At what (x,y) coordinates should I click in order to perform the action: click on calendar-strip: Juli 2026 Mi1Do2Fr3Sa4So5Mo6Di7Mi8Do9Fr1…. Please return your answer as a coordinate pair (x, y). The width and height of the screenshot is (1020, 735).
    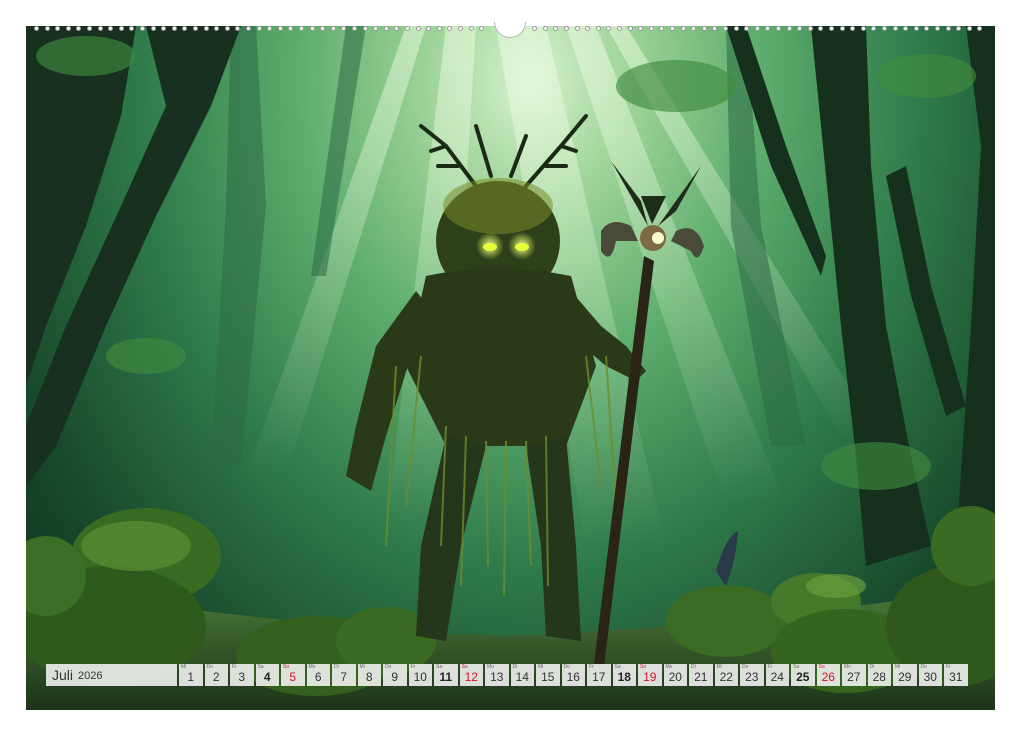
    Looking at the image, I should click on (507, 675).